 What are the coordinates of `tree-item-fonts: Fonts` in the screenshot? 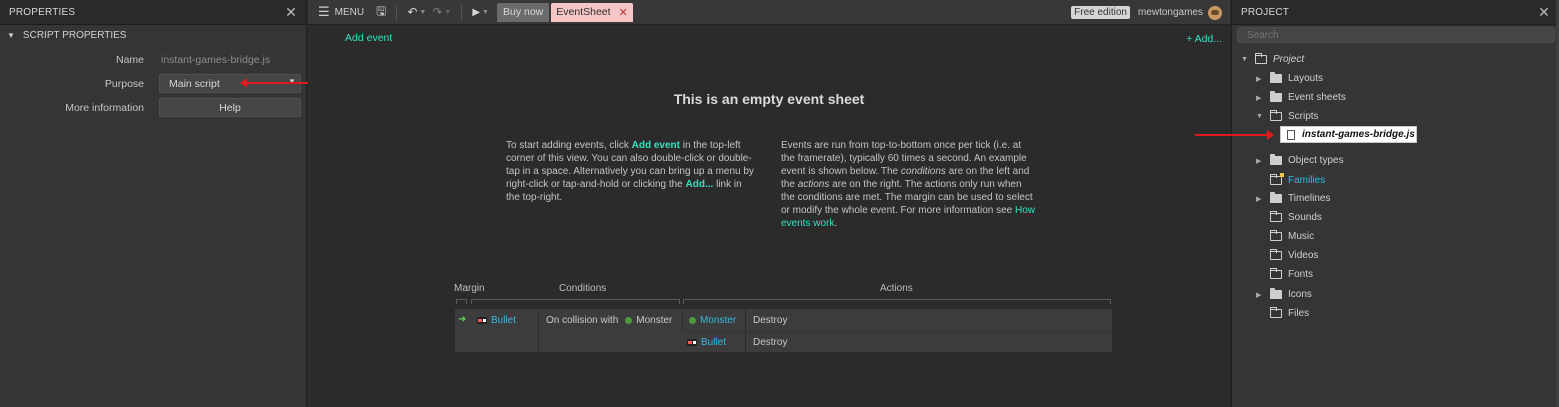 It's located at (1291, 274).